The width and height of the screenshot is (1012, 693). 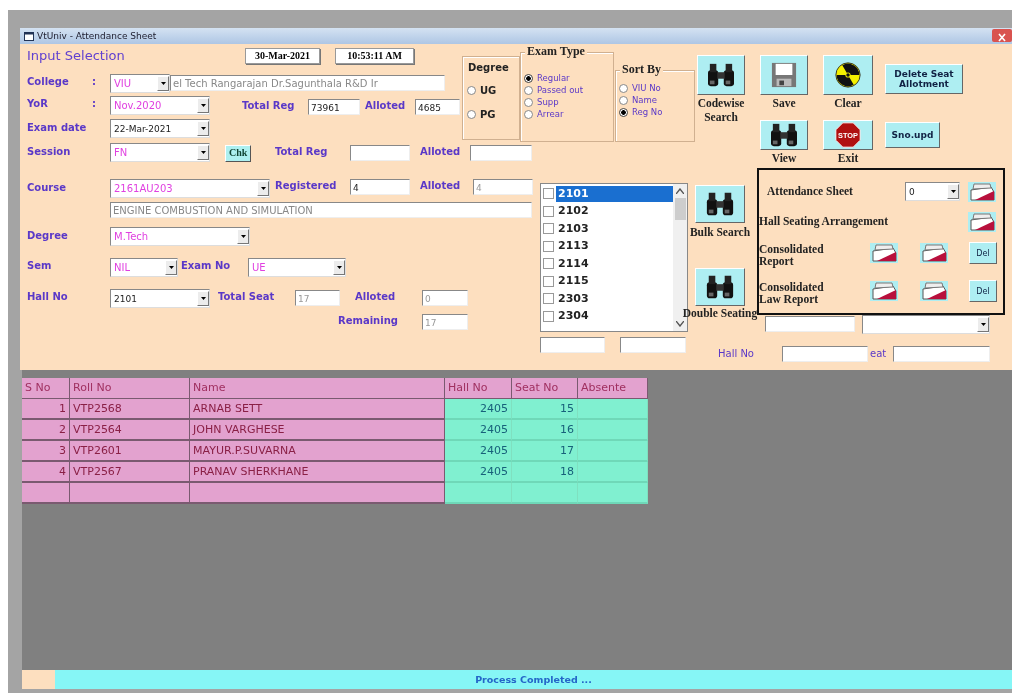 What do you see at coordinates (560, 90) in the screenshot?
I see `radio-label: Passed out` at bounding box center [560, 90].